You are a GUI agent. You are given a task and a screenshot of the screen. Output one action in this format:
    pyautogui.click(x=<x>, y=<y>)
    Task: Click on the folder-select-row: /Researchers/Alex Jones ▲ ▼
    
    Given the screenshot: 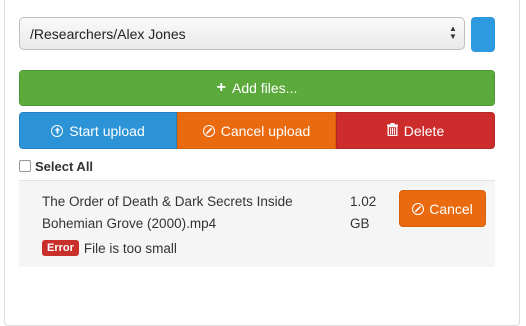 What is the action you would take?
    pyautogui.click(x=257, y=34)
    